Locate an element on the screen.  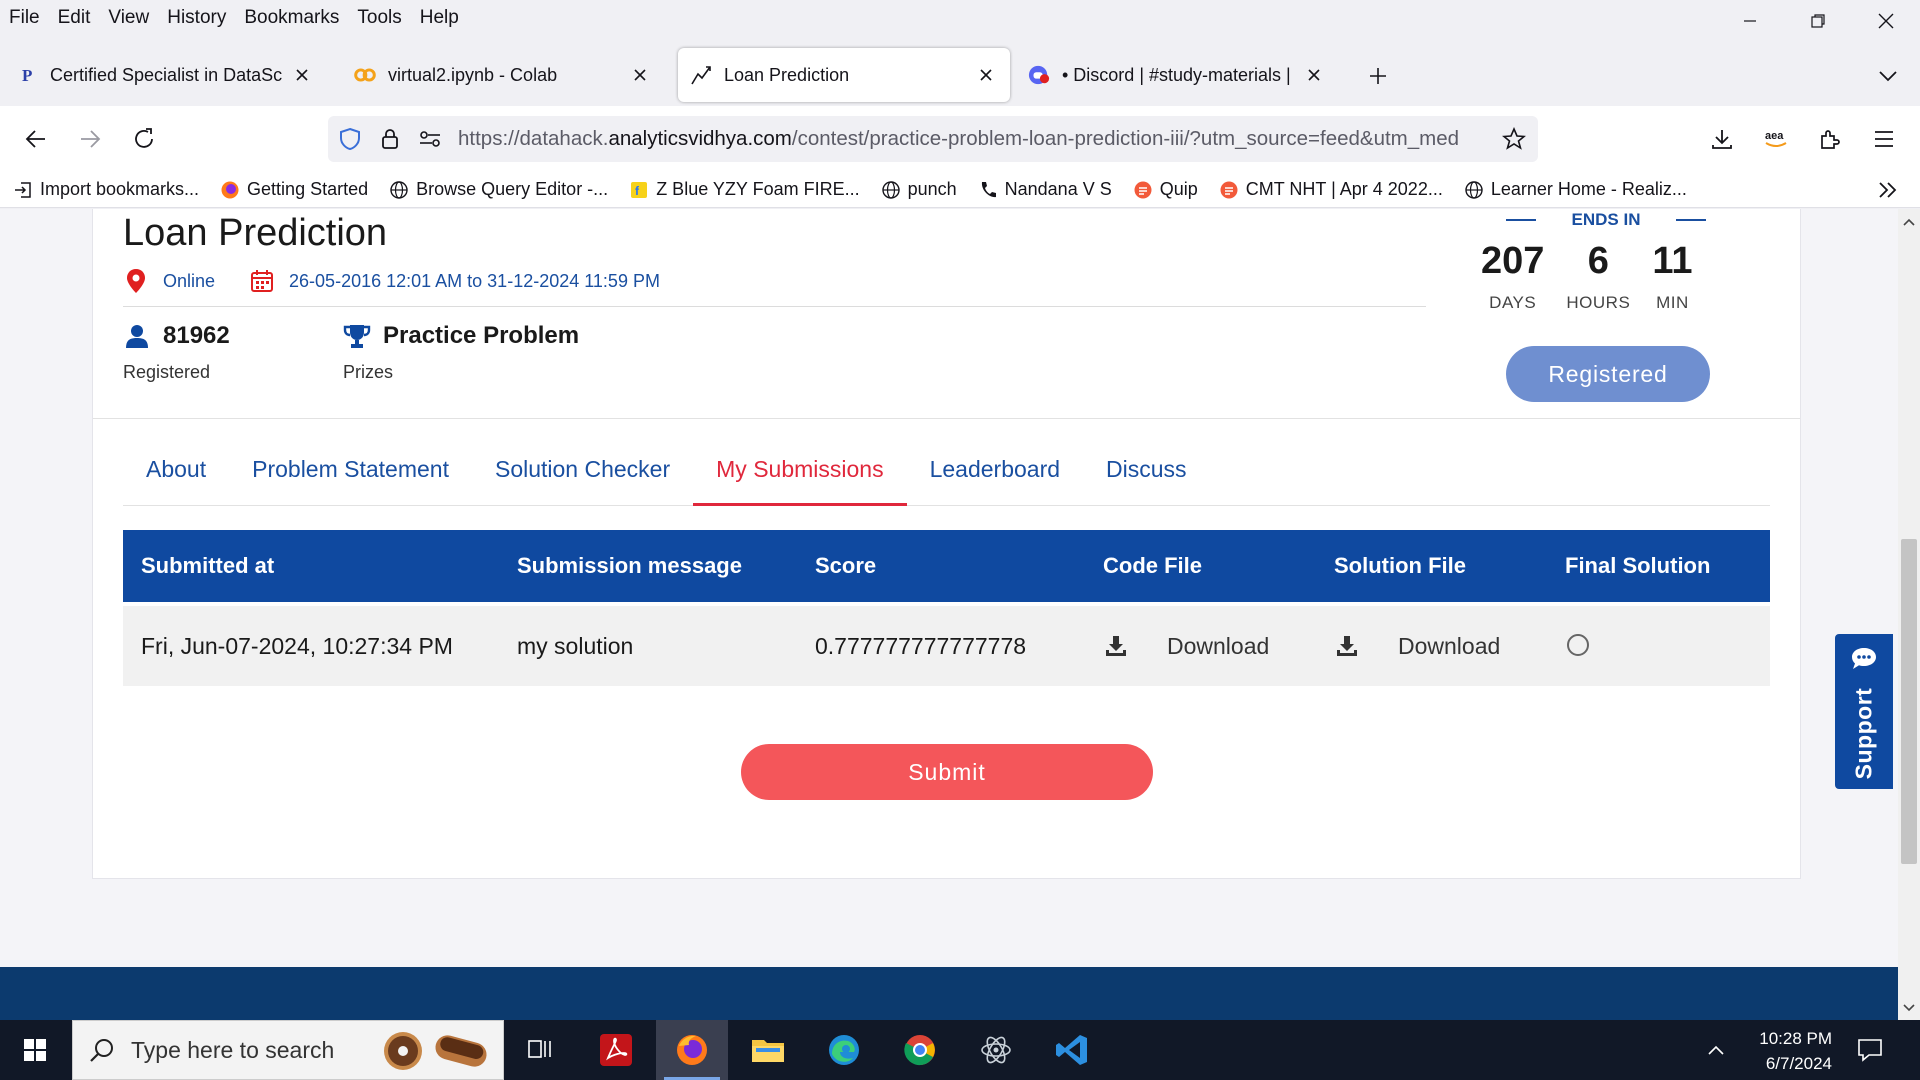
forward-button is located at coordinates (90, 139).